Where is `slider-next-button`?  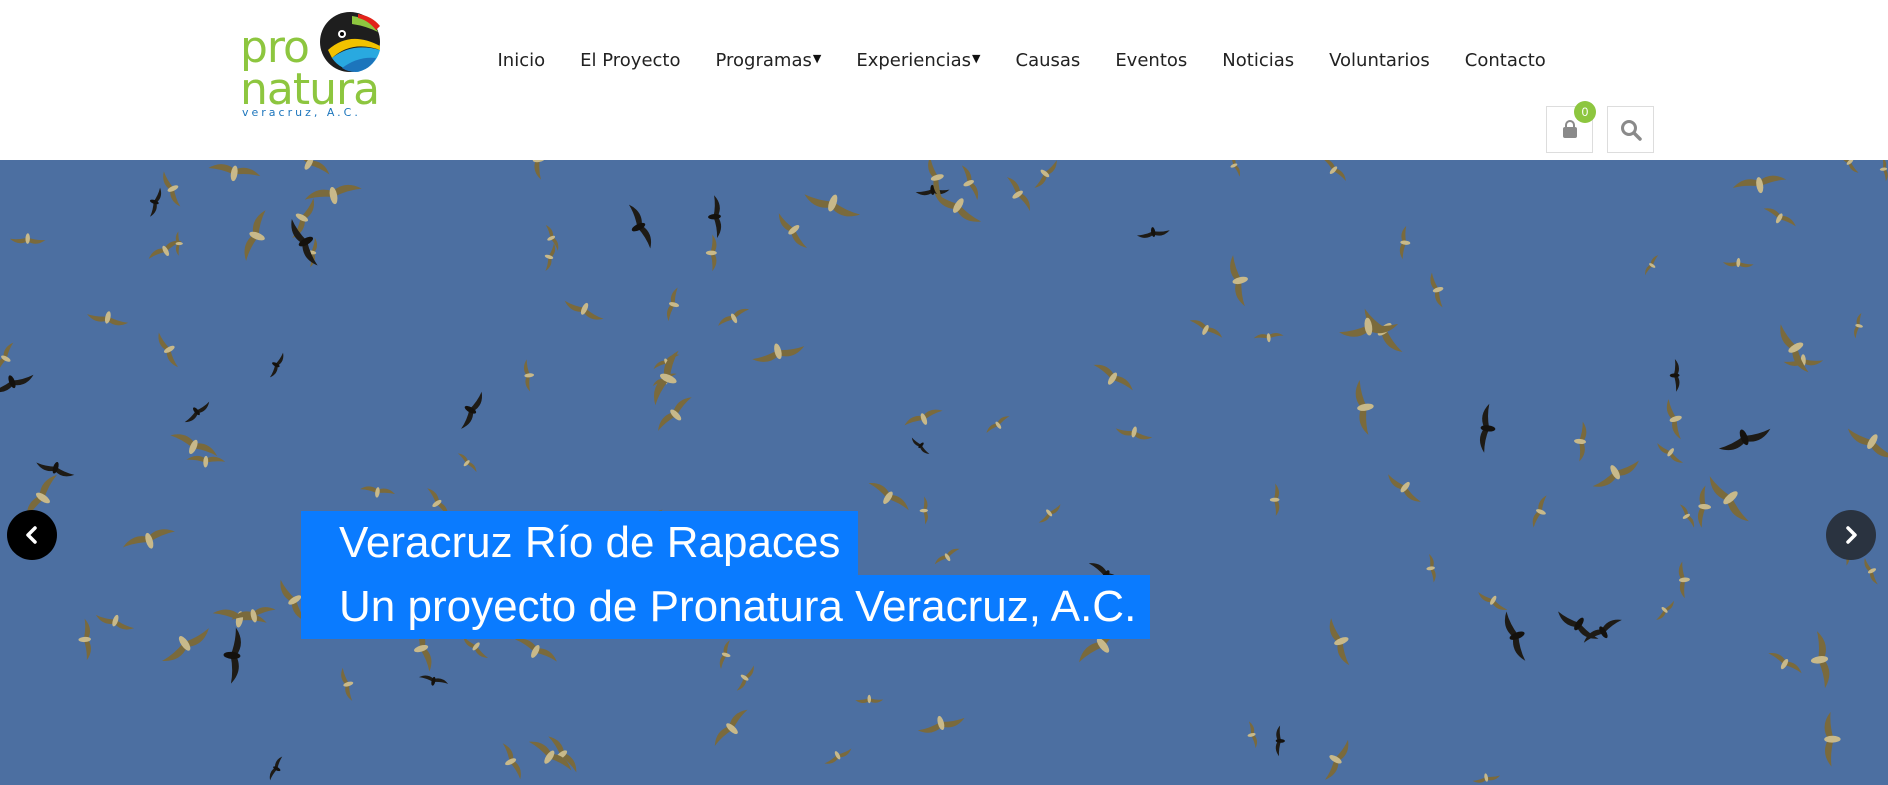
slider-next-button is located at coordinates (1851, 535).